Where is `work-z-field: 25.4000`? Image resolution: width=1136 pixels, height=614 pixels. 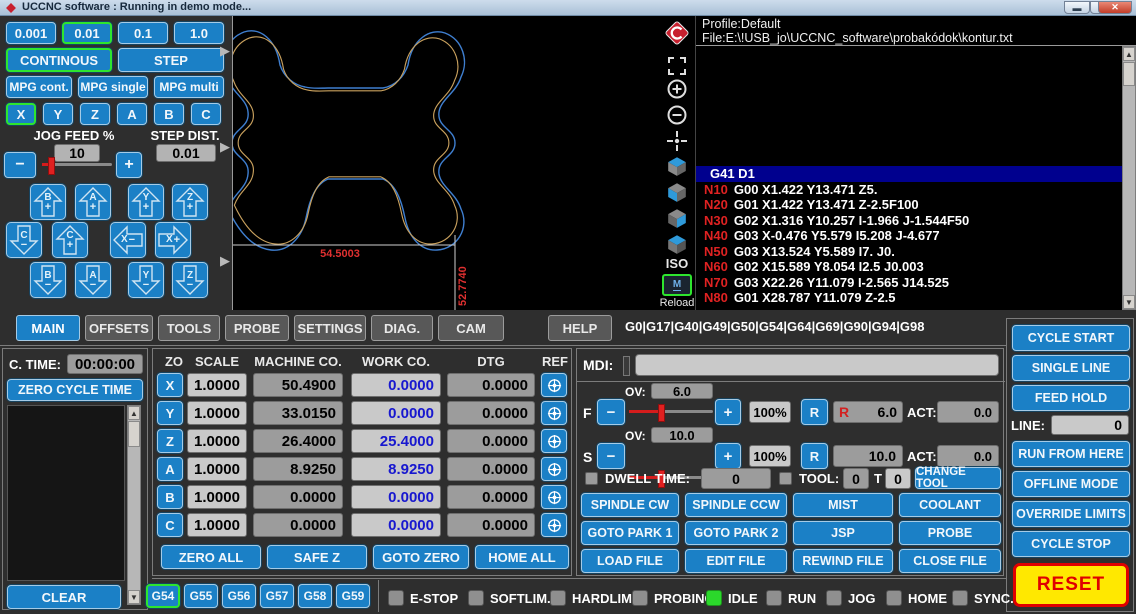
work-z-field: 25.4000 is located at coordinates (396, 441).